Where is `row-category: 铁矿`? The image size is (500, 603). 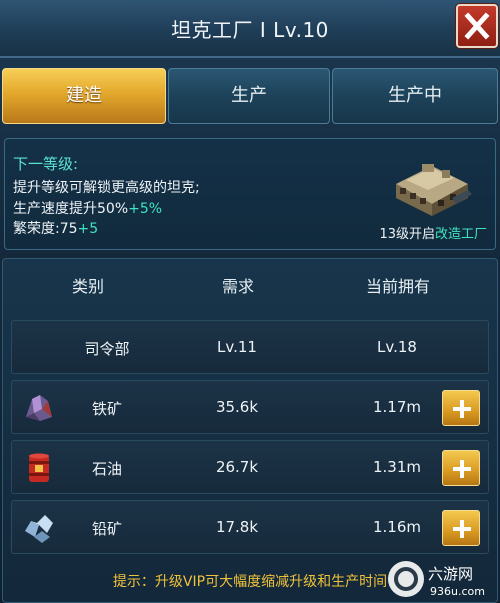 row-category: 铁矿 is located at coordinates (106, 409).